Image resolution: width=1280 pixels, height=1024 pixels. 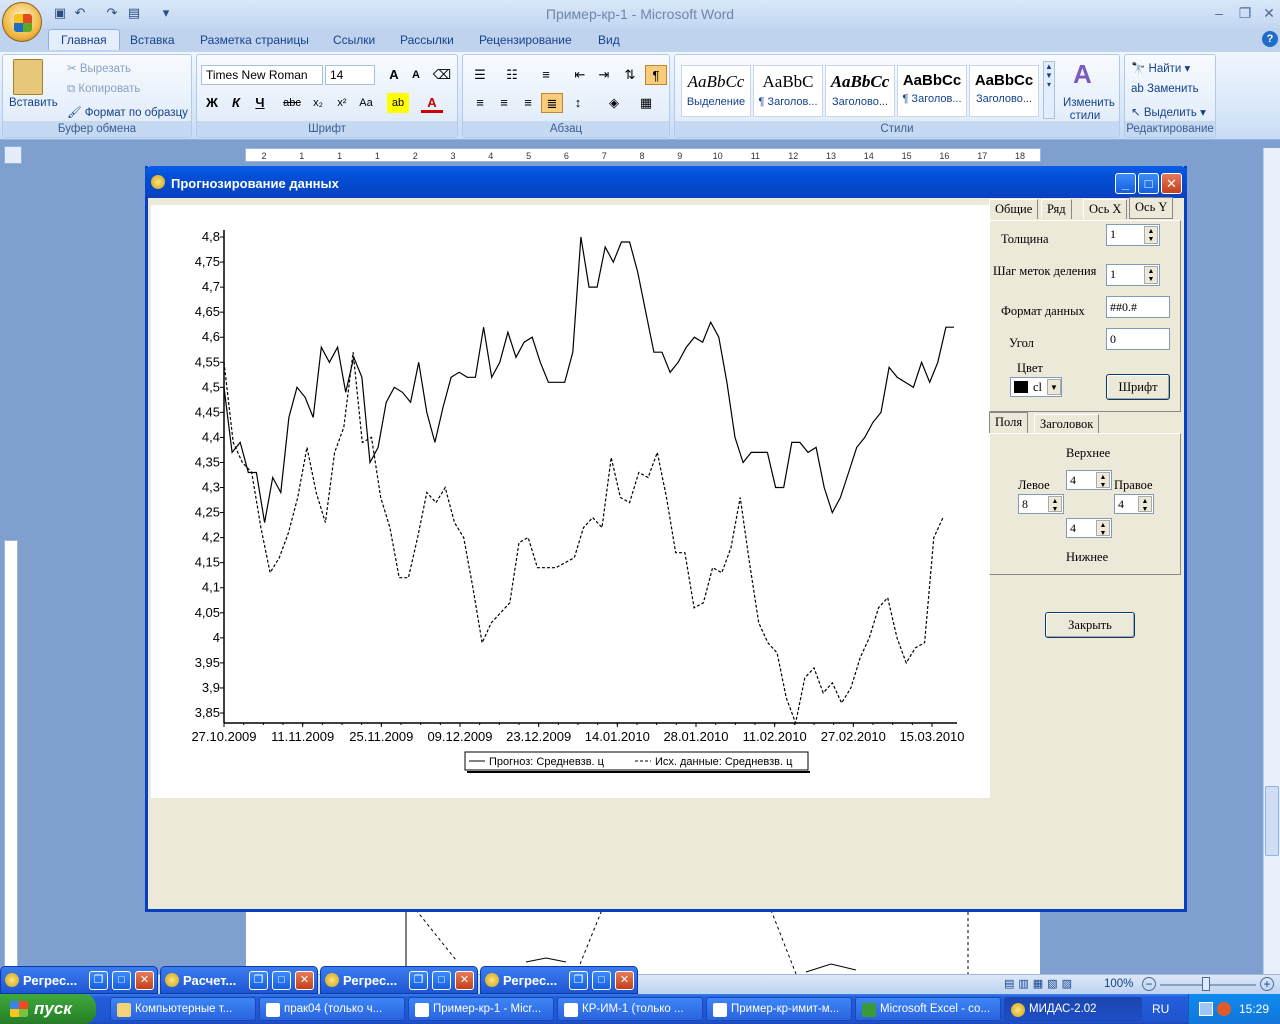 I want to click on zoom-in-icon: +, so click(x=1267, y=984).